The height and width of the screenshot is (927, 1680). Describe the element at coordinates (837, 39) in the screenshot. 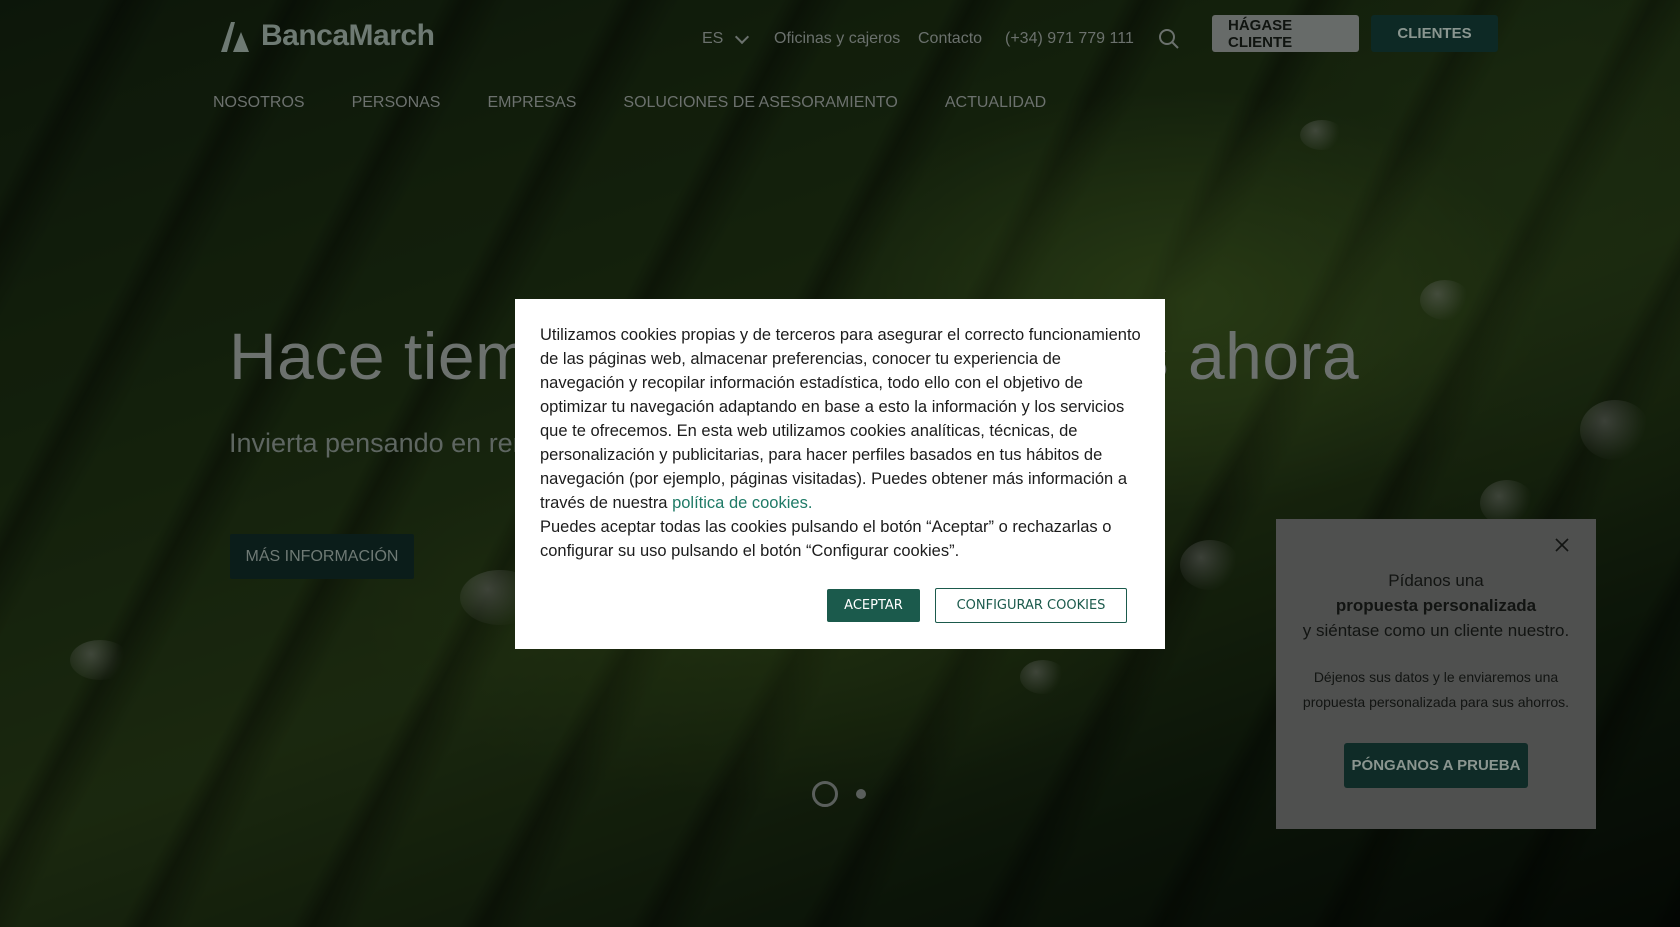

I see `link-oficinas-cajeros: Oficinas y cajeros` at that location.